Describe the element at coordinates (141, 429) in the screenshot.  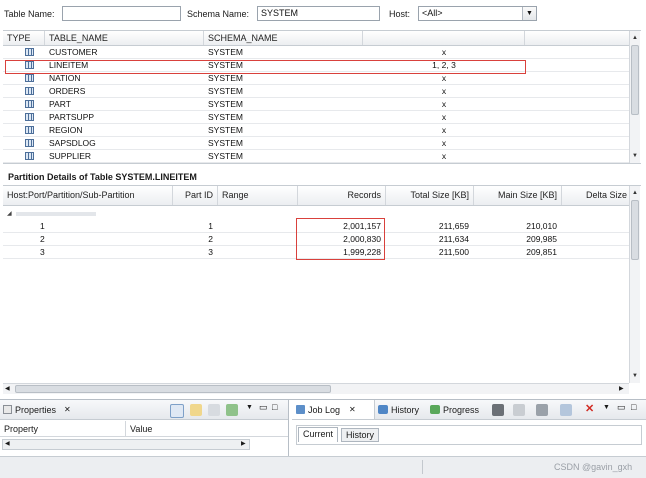
I see `col-header-value: Value` at that location.